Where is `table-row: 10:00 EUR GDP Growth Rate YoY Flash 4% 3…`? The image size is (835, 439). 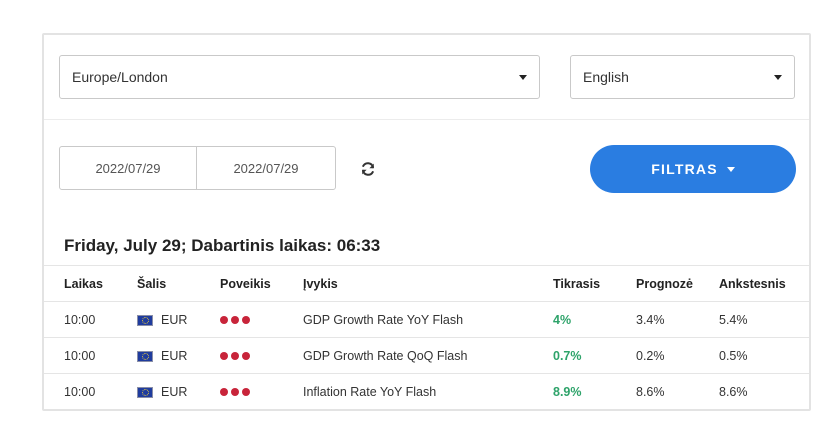 table-row: 10:00 EUR GDP Growth Rate YoY Flash 4% 3… is located at coordinates (426, 319).